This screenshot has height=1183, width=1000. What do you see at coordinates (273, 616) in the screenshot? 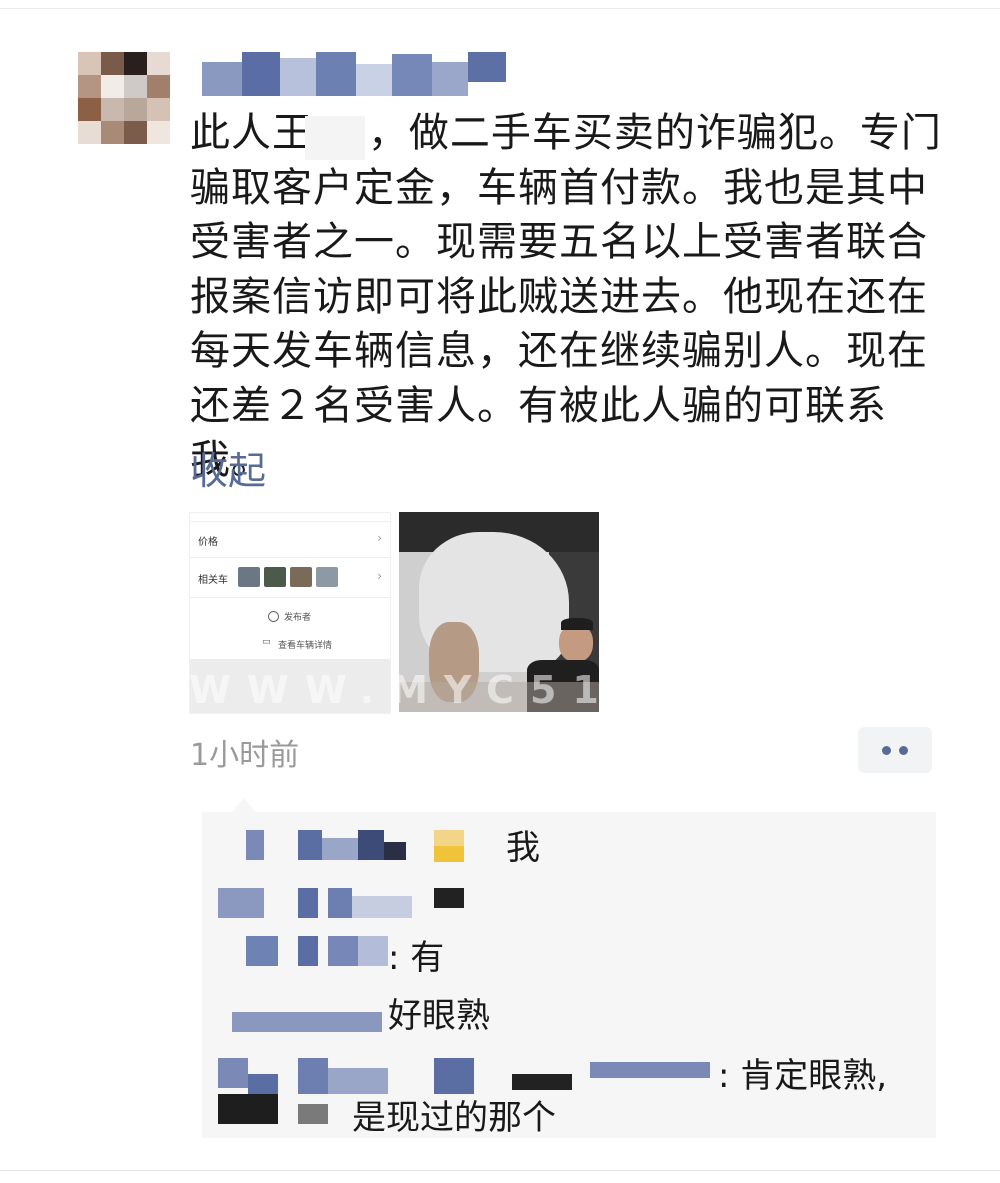
I see `circle-icon` at bounding box center [273, 616].